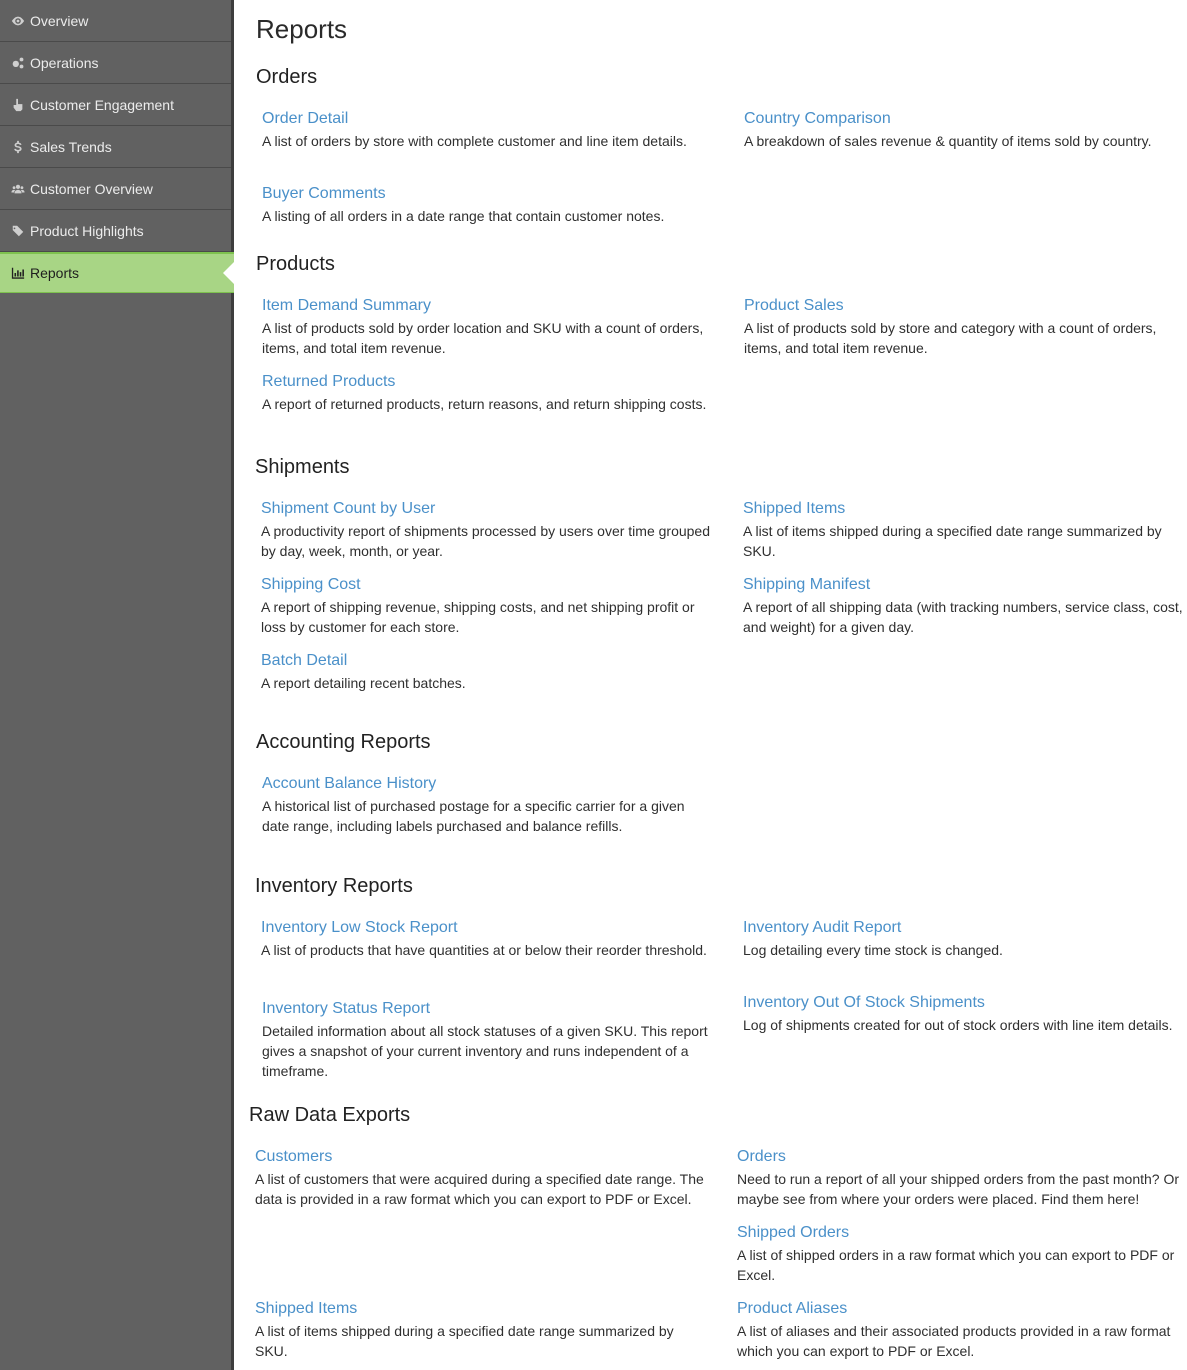 This screenshot has height=1370, width=1187. What do you see at coordinates (965, 928) in the screenshot?
I see `report-link: Inventory Audit Report` at bounding box center [965, 928].